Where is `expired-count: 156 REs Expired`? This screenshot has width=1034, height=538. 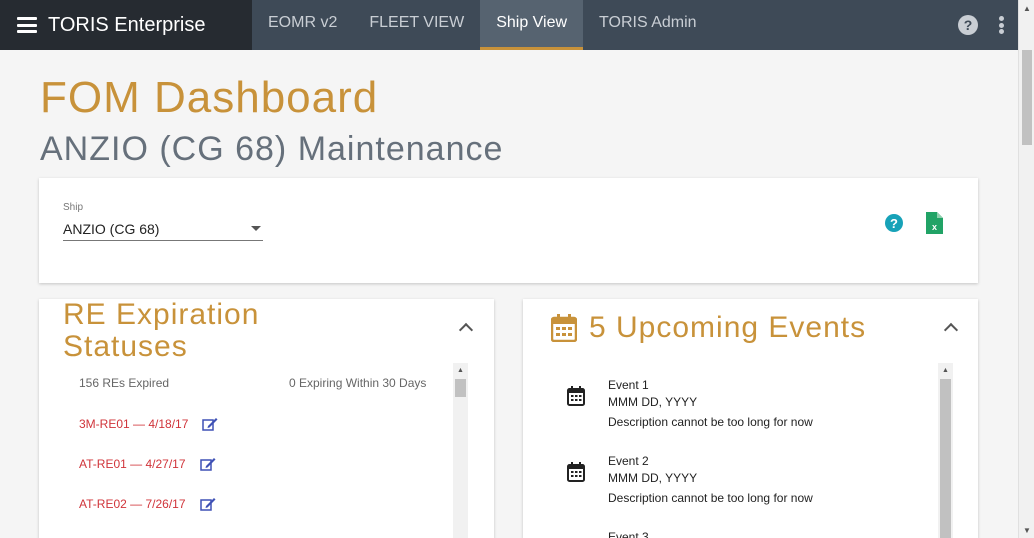
expired-count: 156 REs Expired is located at coordinates (124, 383).